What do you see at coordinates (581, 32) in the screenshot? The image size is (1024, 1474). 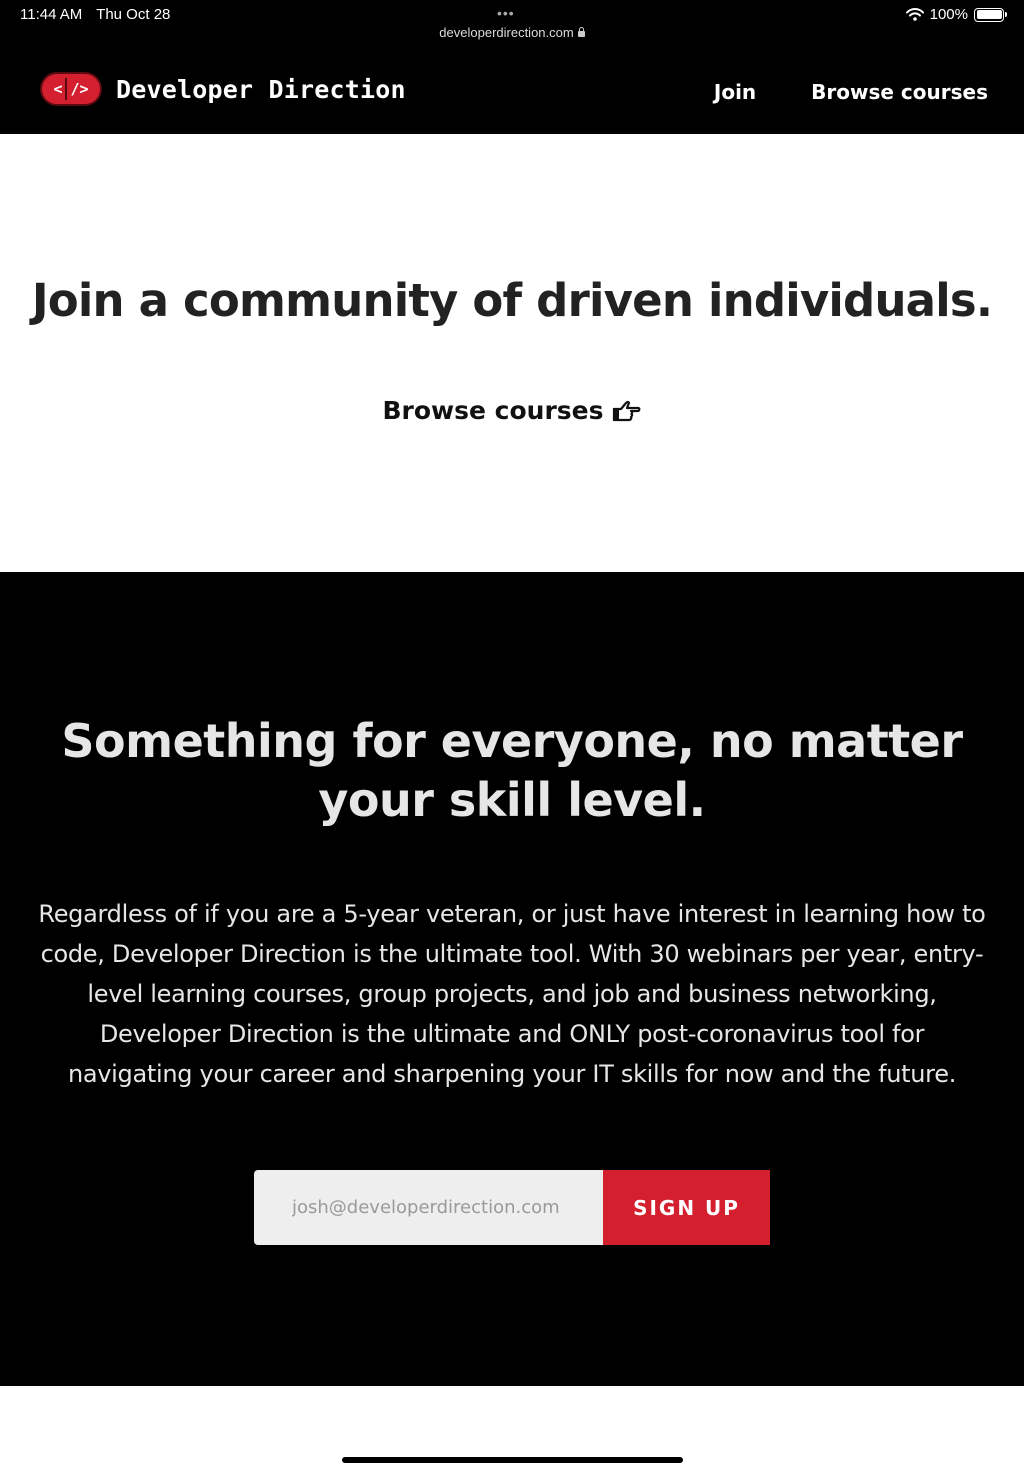 I see `lock-icon` at bounding box center [581, 32].